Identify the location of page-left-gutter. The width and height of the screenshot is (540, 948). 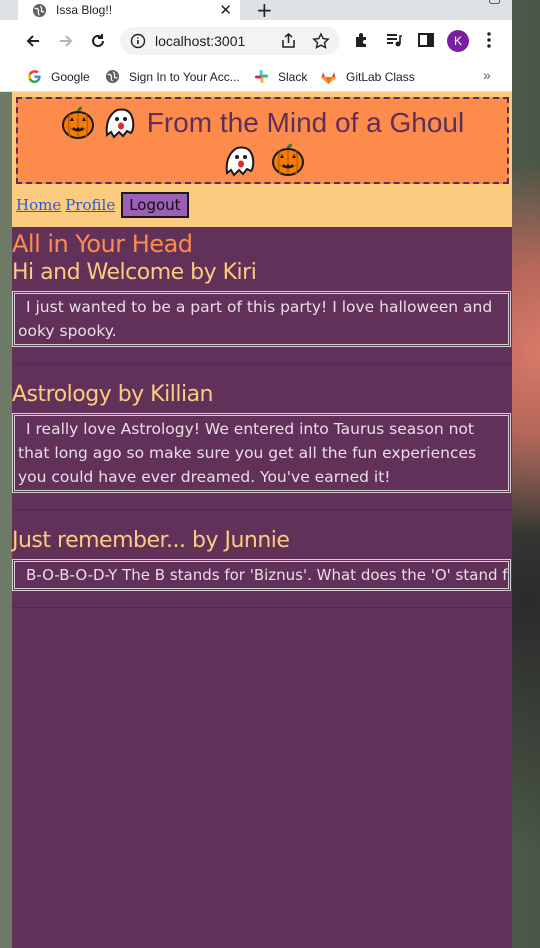
(6, 520).